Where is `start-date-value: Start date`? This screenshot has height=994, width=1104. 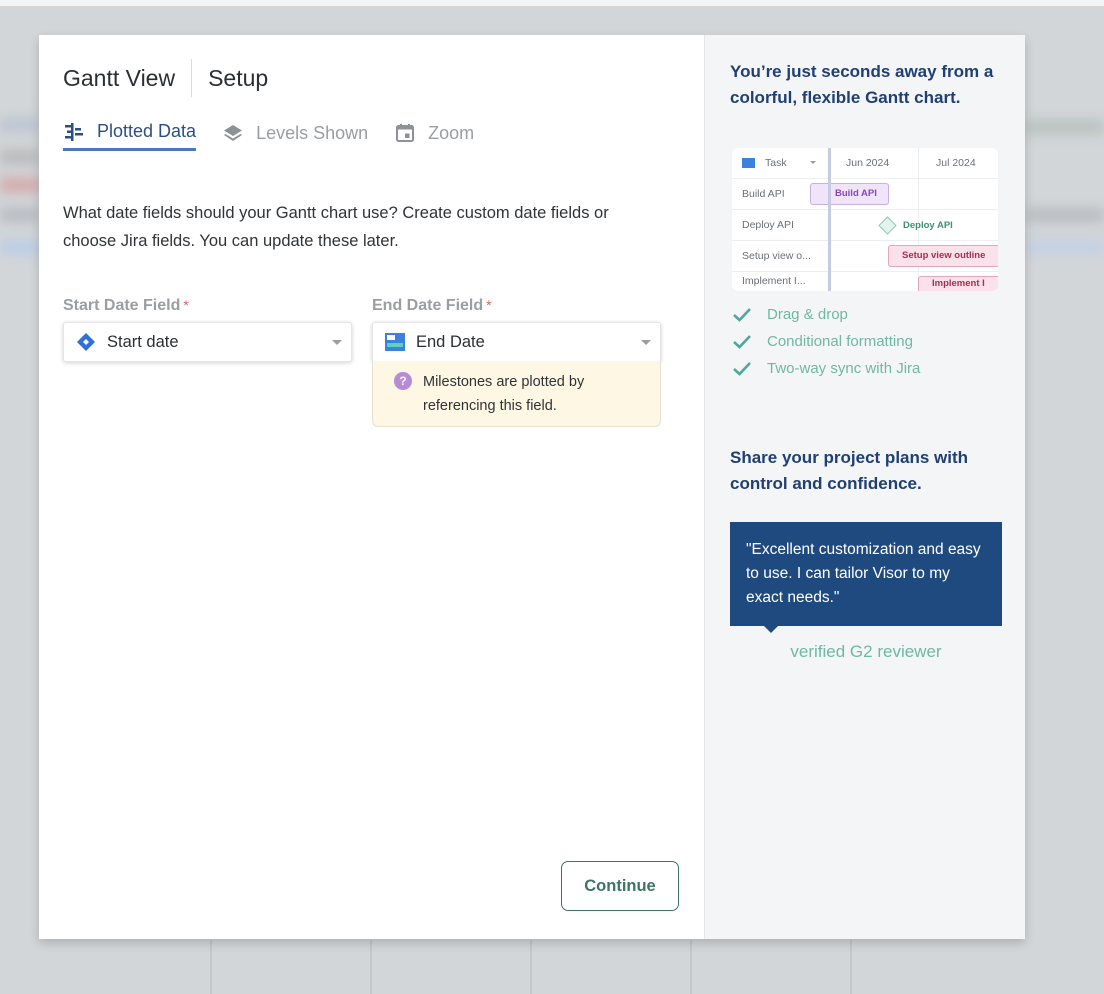 start-date-value: Start date is located at coordinates (143, 341).